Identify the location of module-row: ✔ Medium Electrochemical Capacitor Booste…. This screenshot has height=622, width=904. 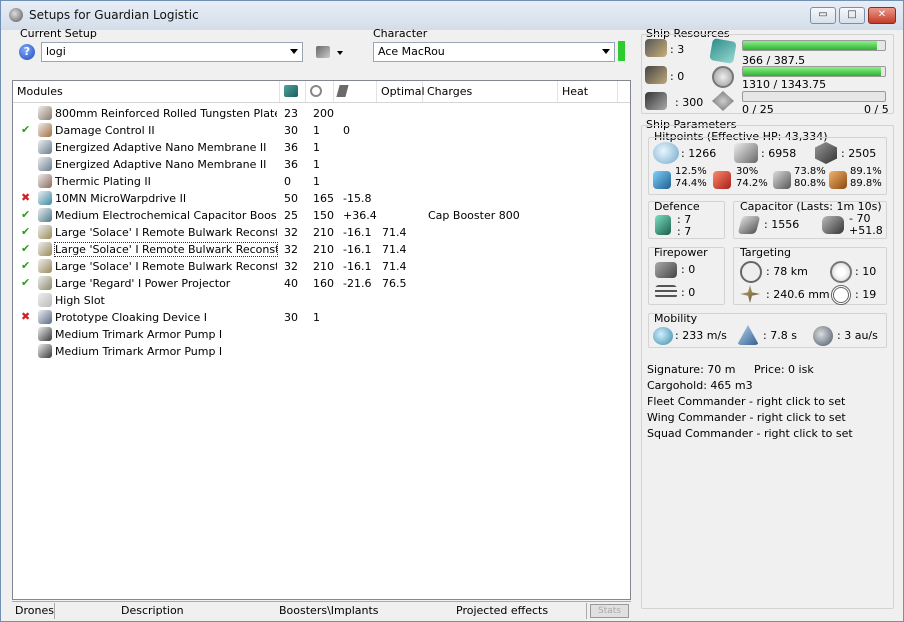
(321, 215).